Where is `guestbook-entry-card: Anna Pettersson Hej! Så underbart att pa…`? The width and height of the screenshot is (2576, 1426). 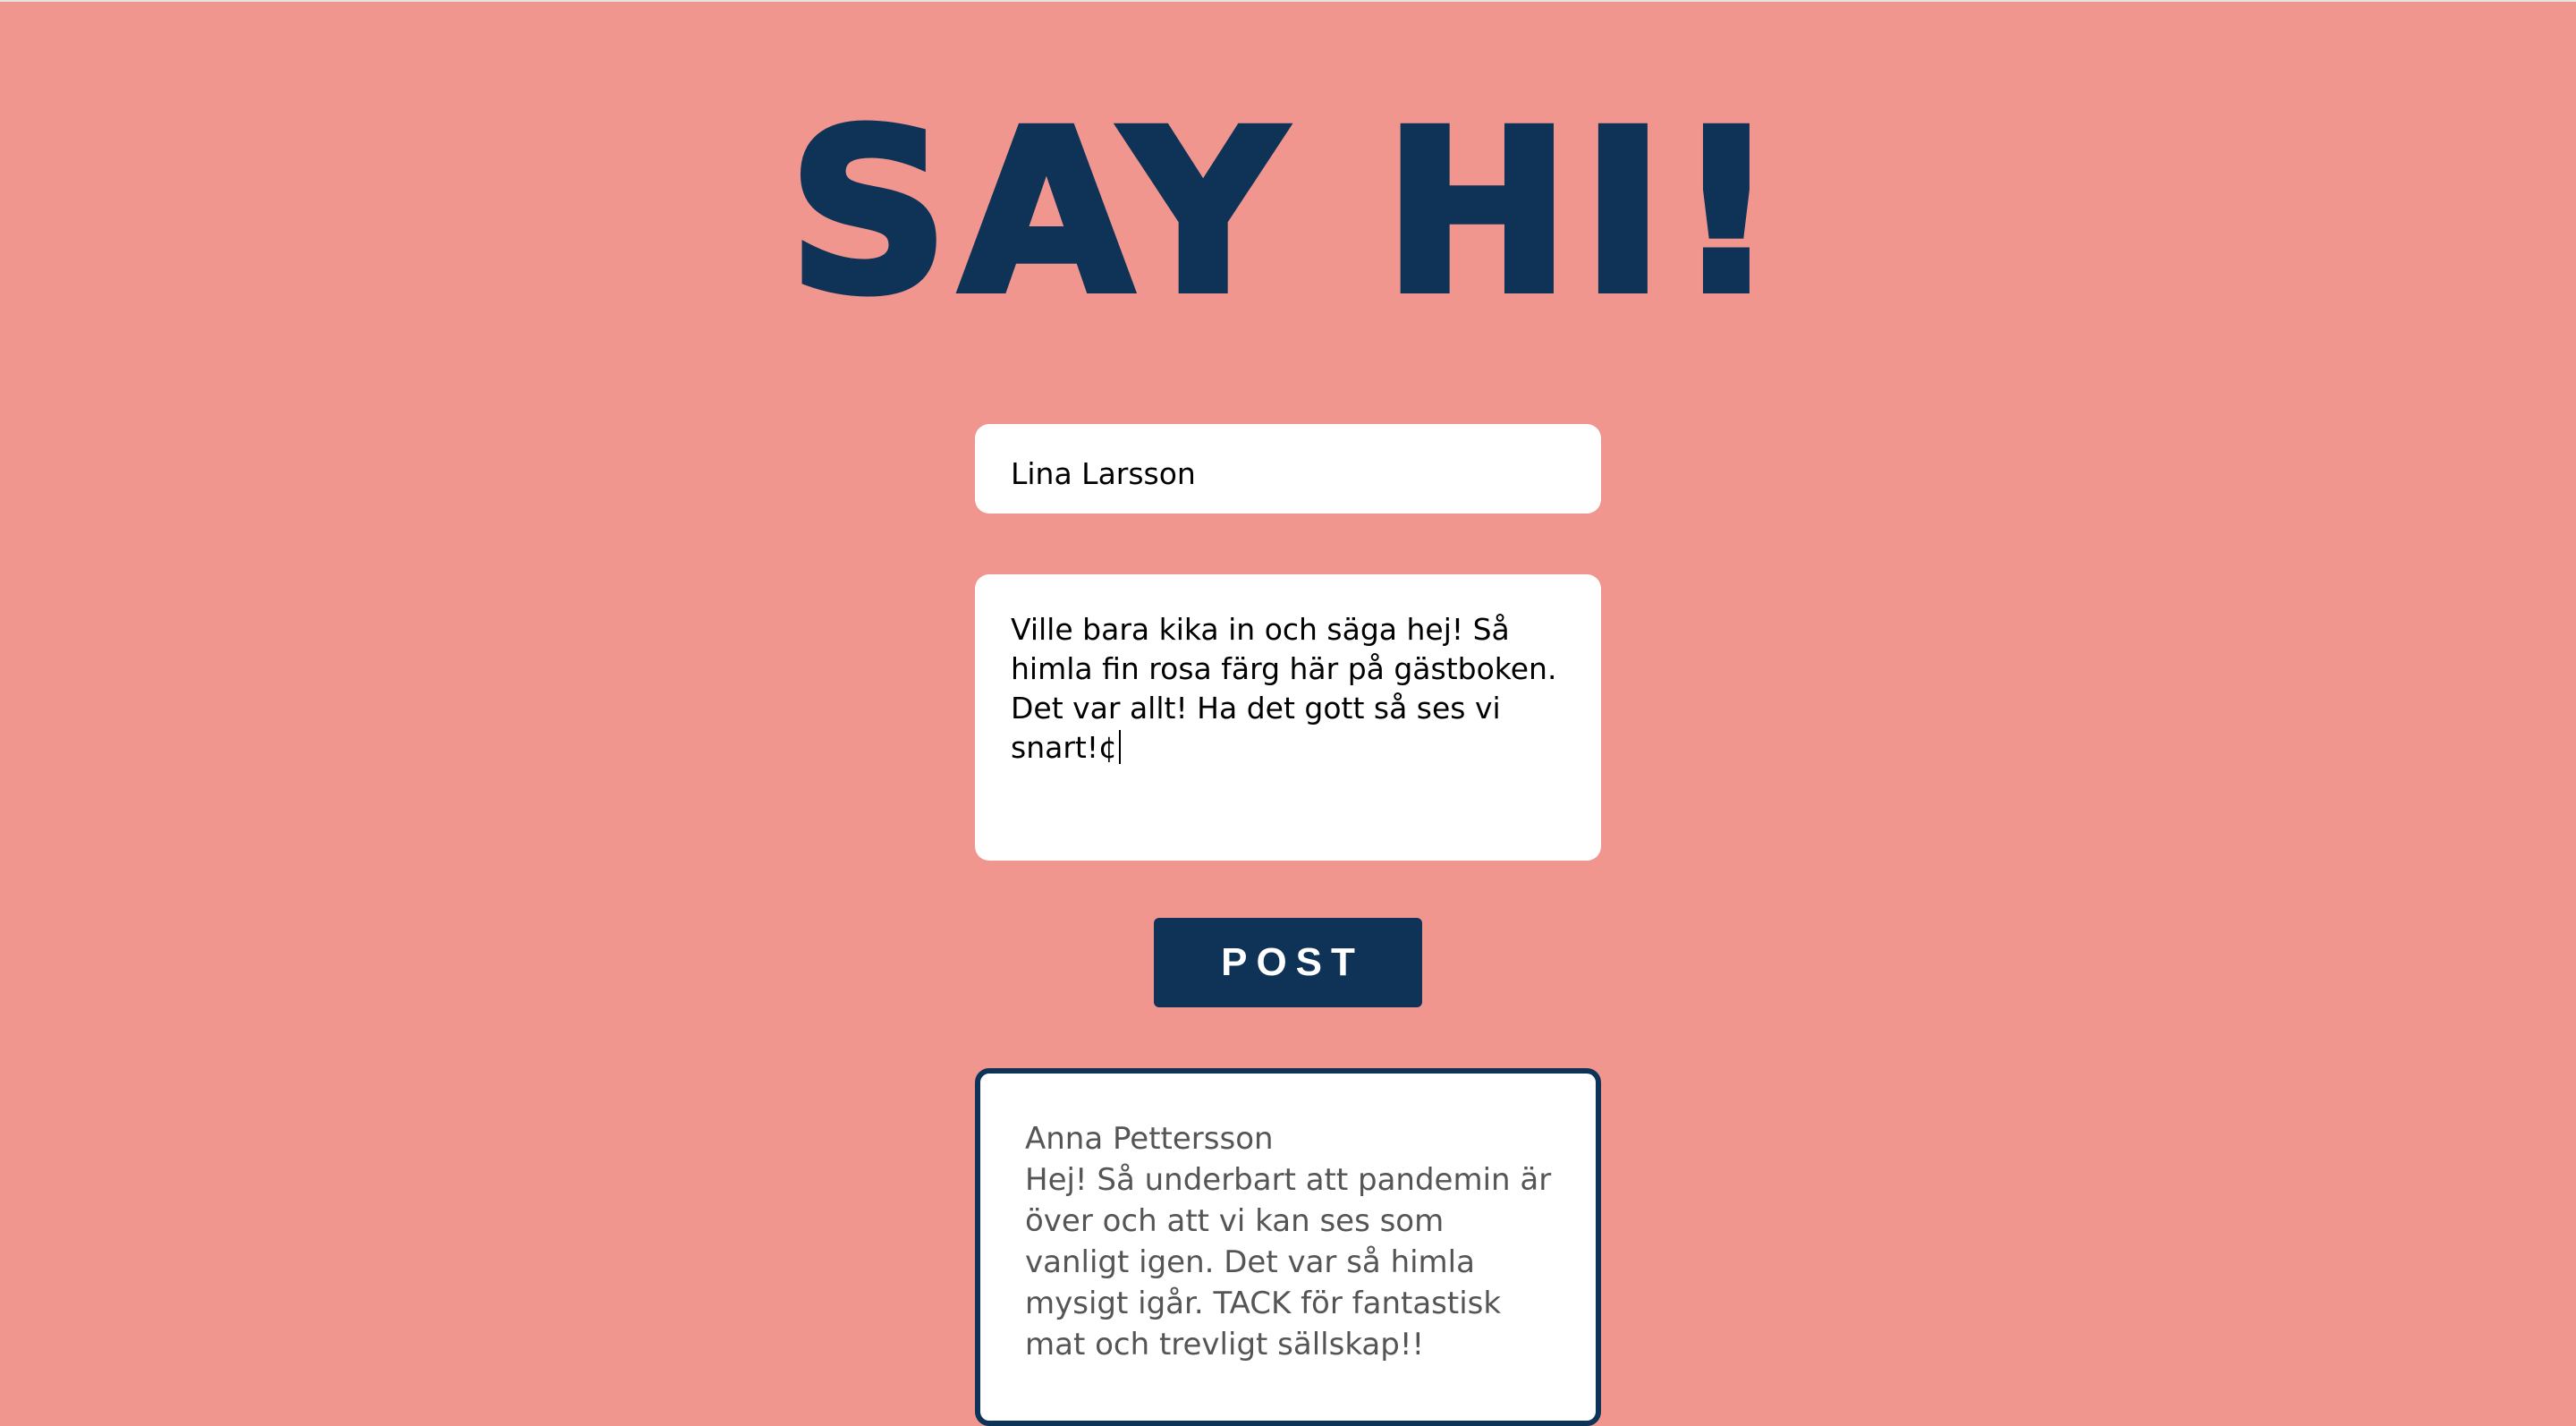 guestbook-entry-card: Anna Pettersson Hej! Så underbart att pa… is located at coordinates (1288, 1247).